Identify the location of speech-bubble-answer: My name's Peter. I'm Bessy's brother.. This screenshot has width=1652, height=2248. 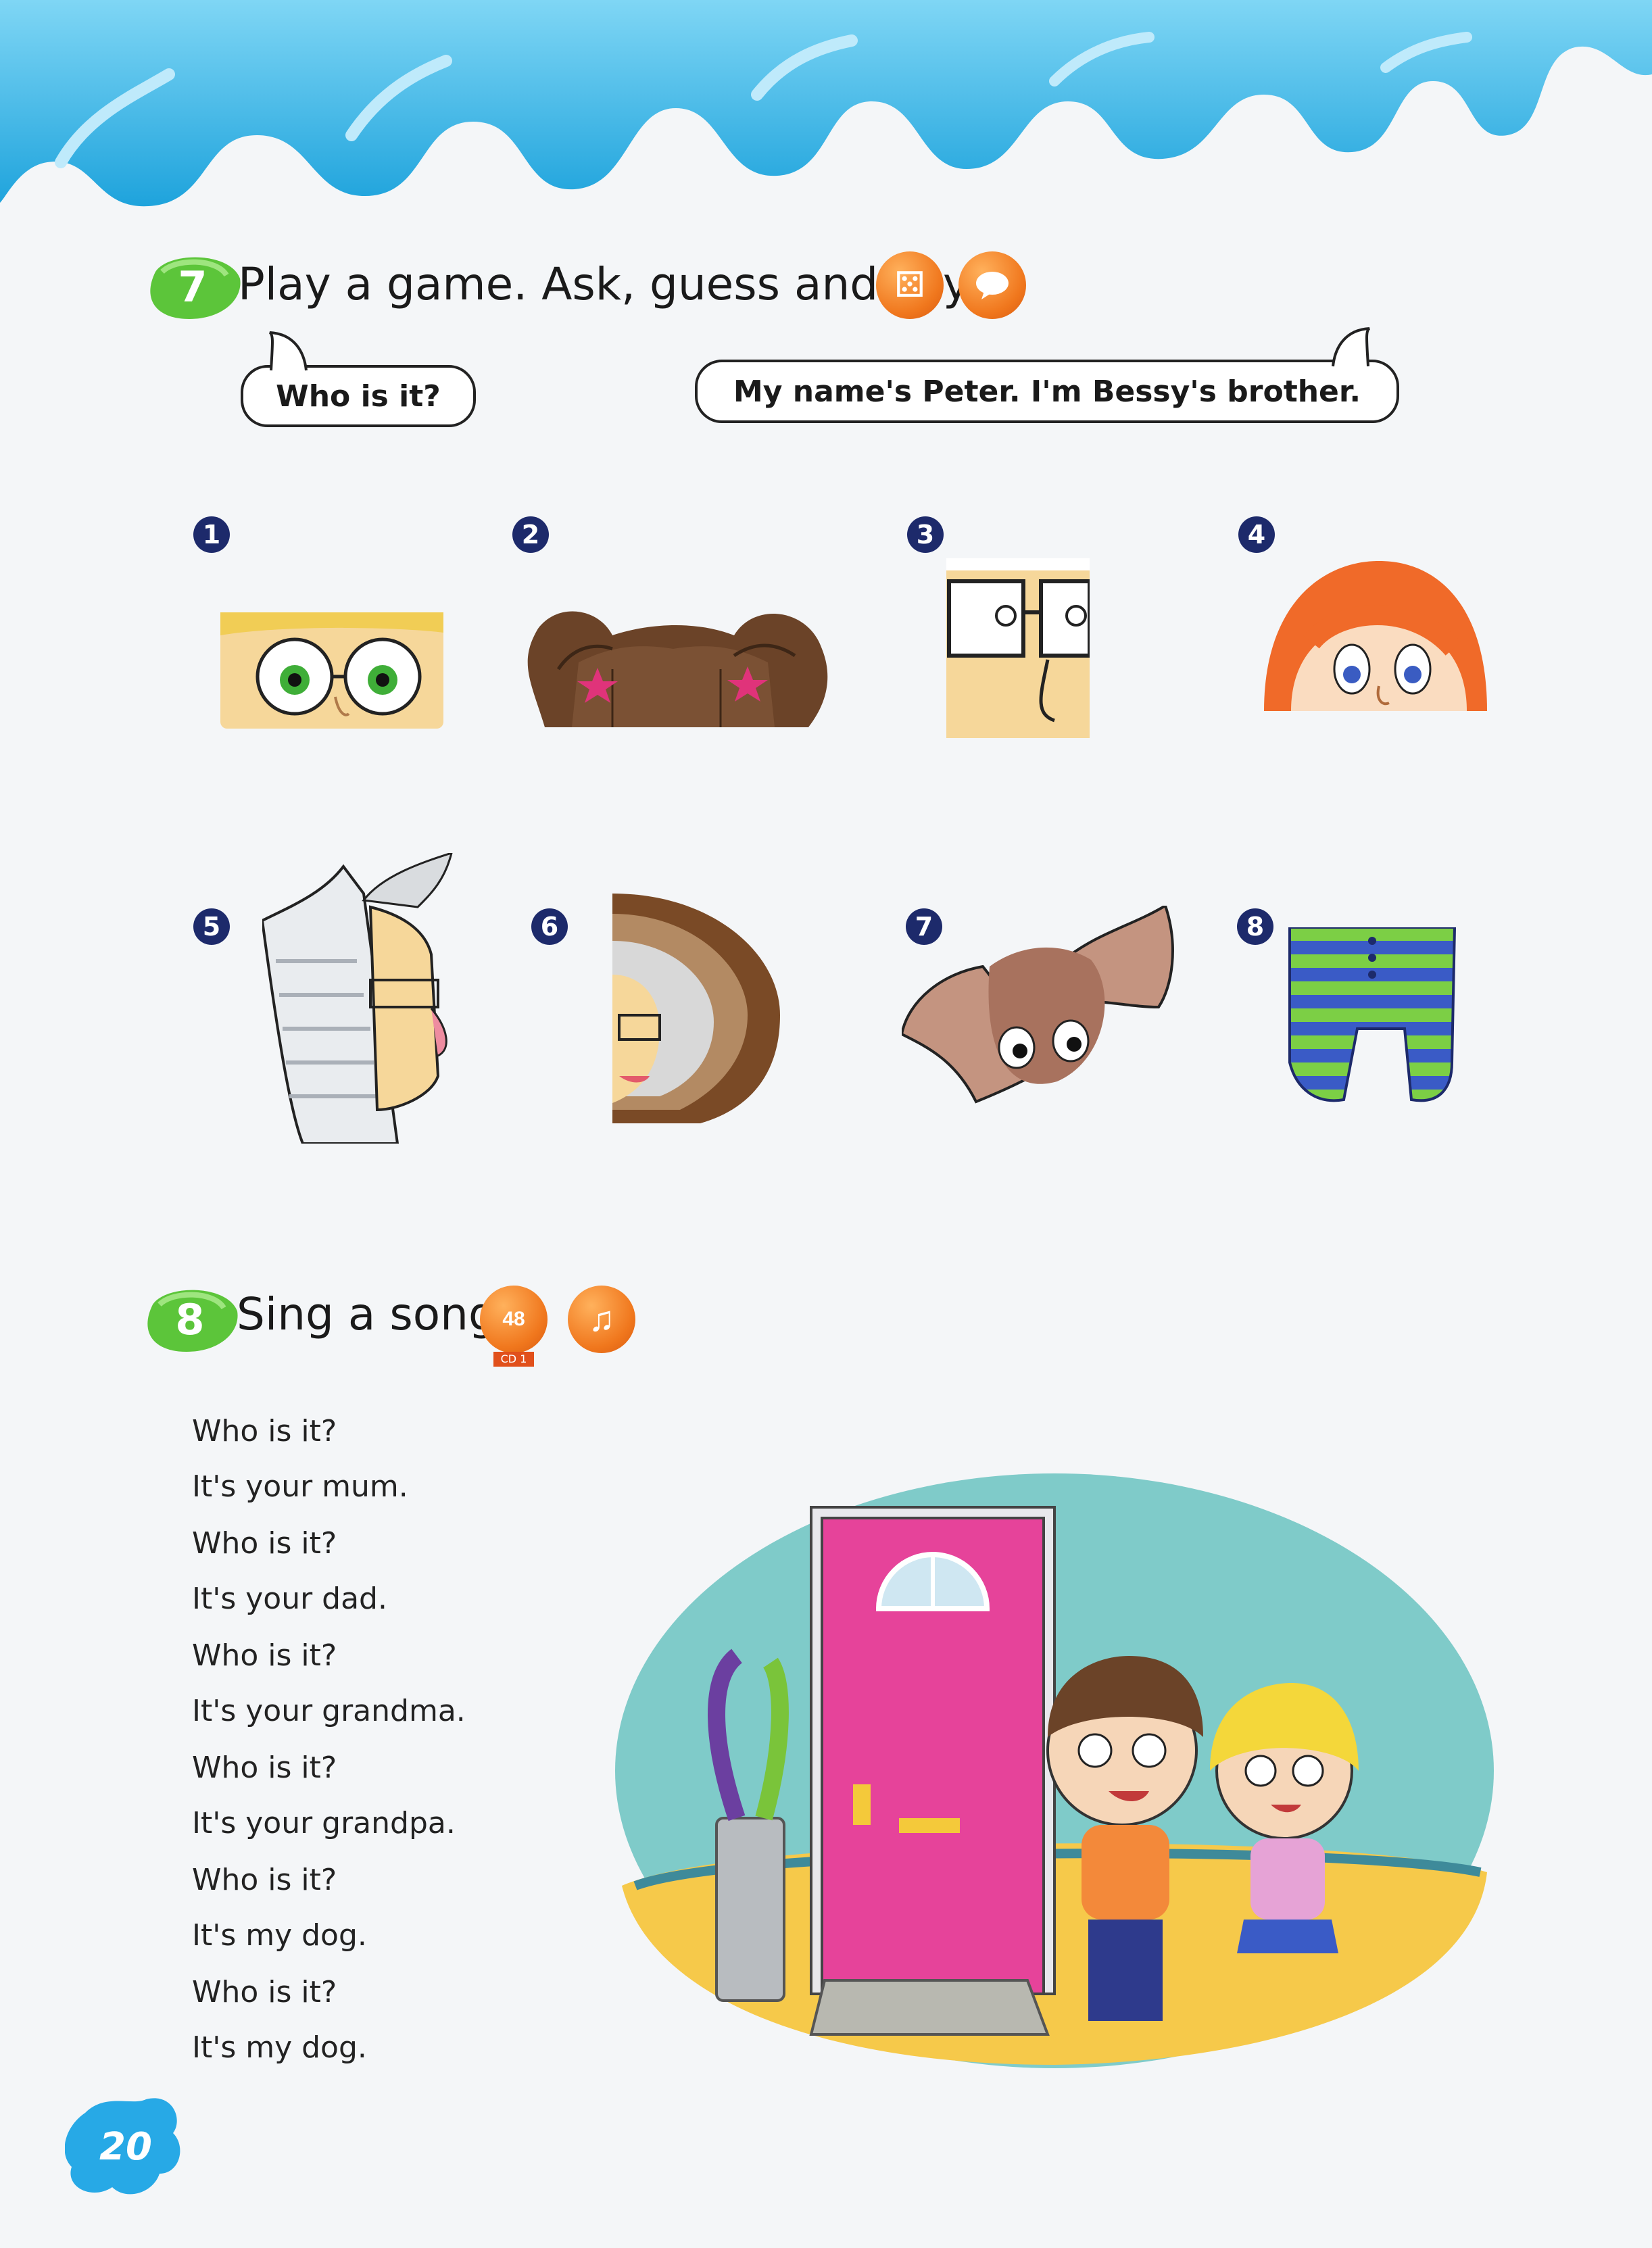
(1047, 391).